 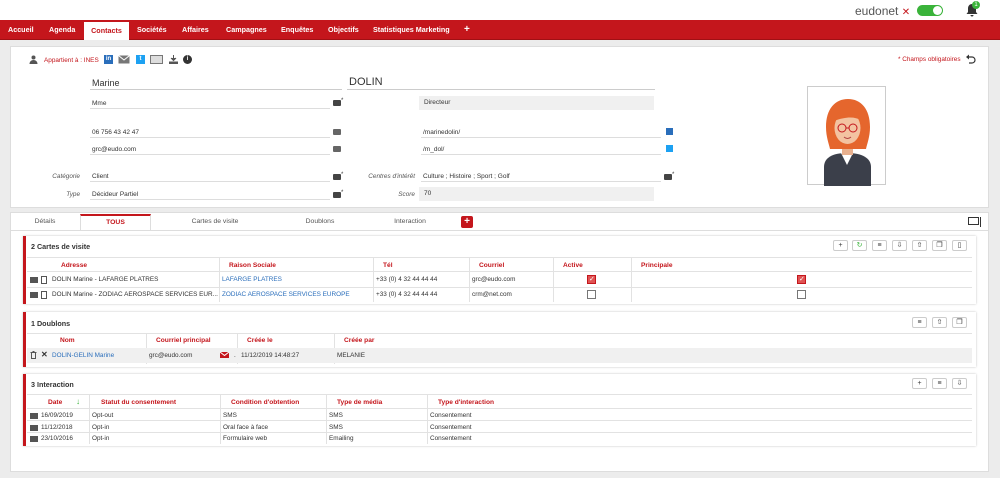 What do you see at coordinates (71, 60) in the screenshot?
I see `owner-label: Appartient à : INES` at bounding box center [71, 60].